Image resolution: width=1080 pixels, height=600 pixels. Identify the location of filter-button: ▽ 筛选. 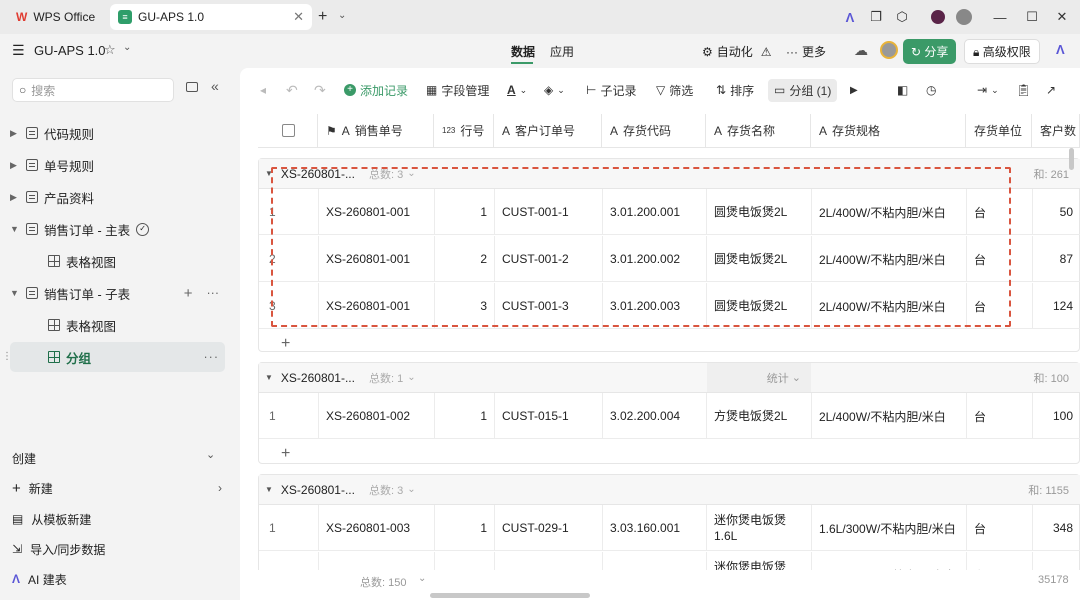
(674, 90).